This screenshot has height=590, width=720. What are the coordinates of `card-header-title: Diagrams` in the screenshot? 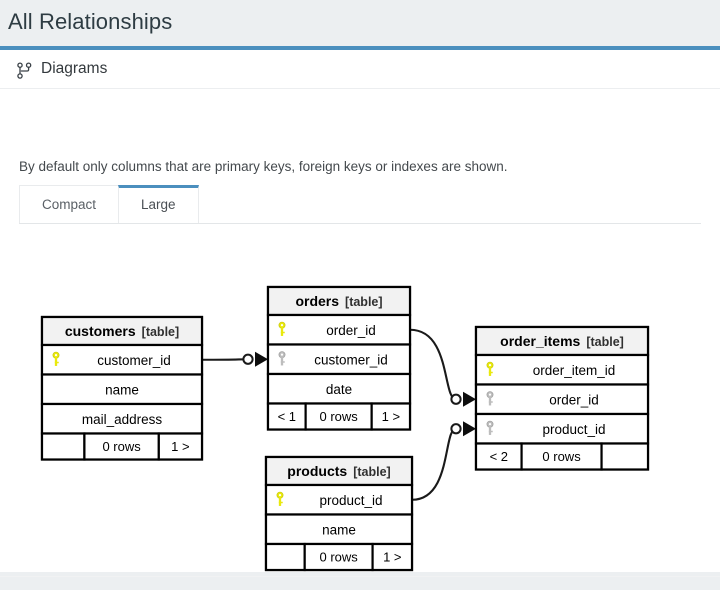 It's located at (74, 68).